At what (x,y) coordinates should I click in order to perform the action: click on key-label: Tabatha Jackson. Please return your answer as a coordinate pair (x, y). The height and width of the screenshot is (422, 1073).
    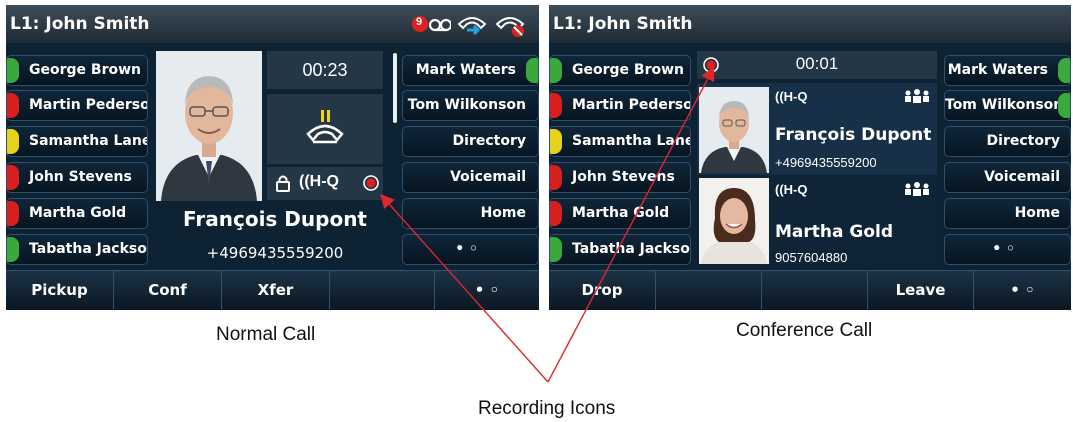
    Looking at the image, I should click on (631, 249).